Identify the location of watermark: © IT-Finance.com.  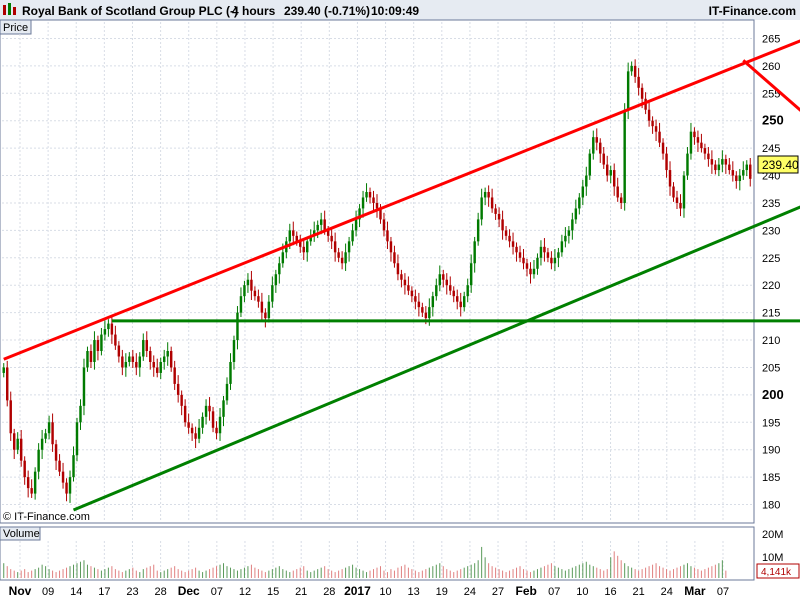
(46, 517).